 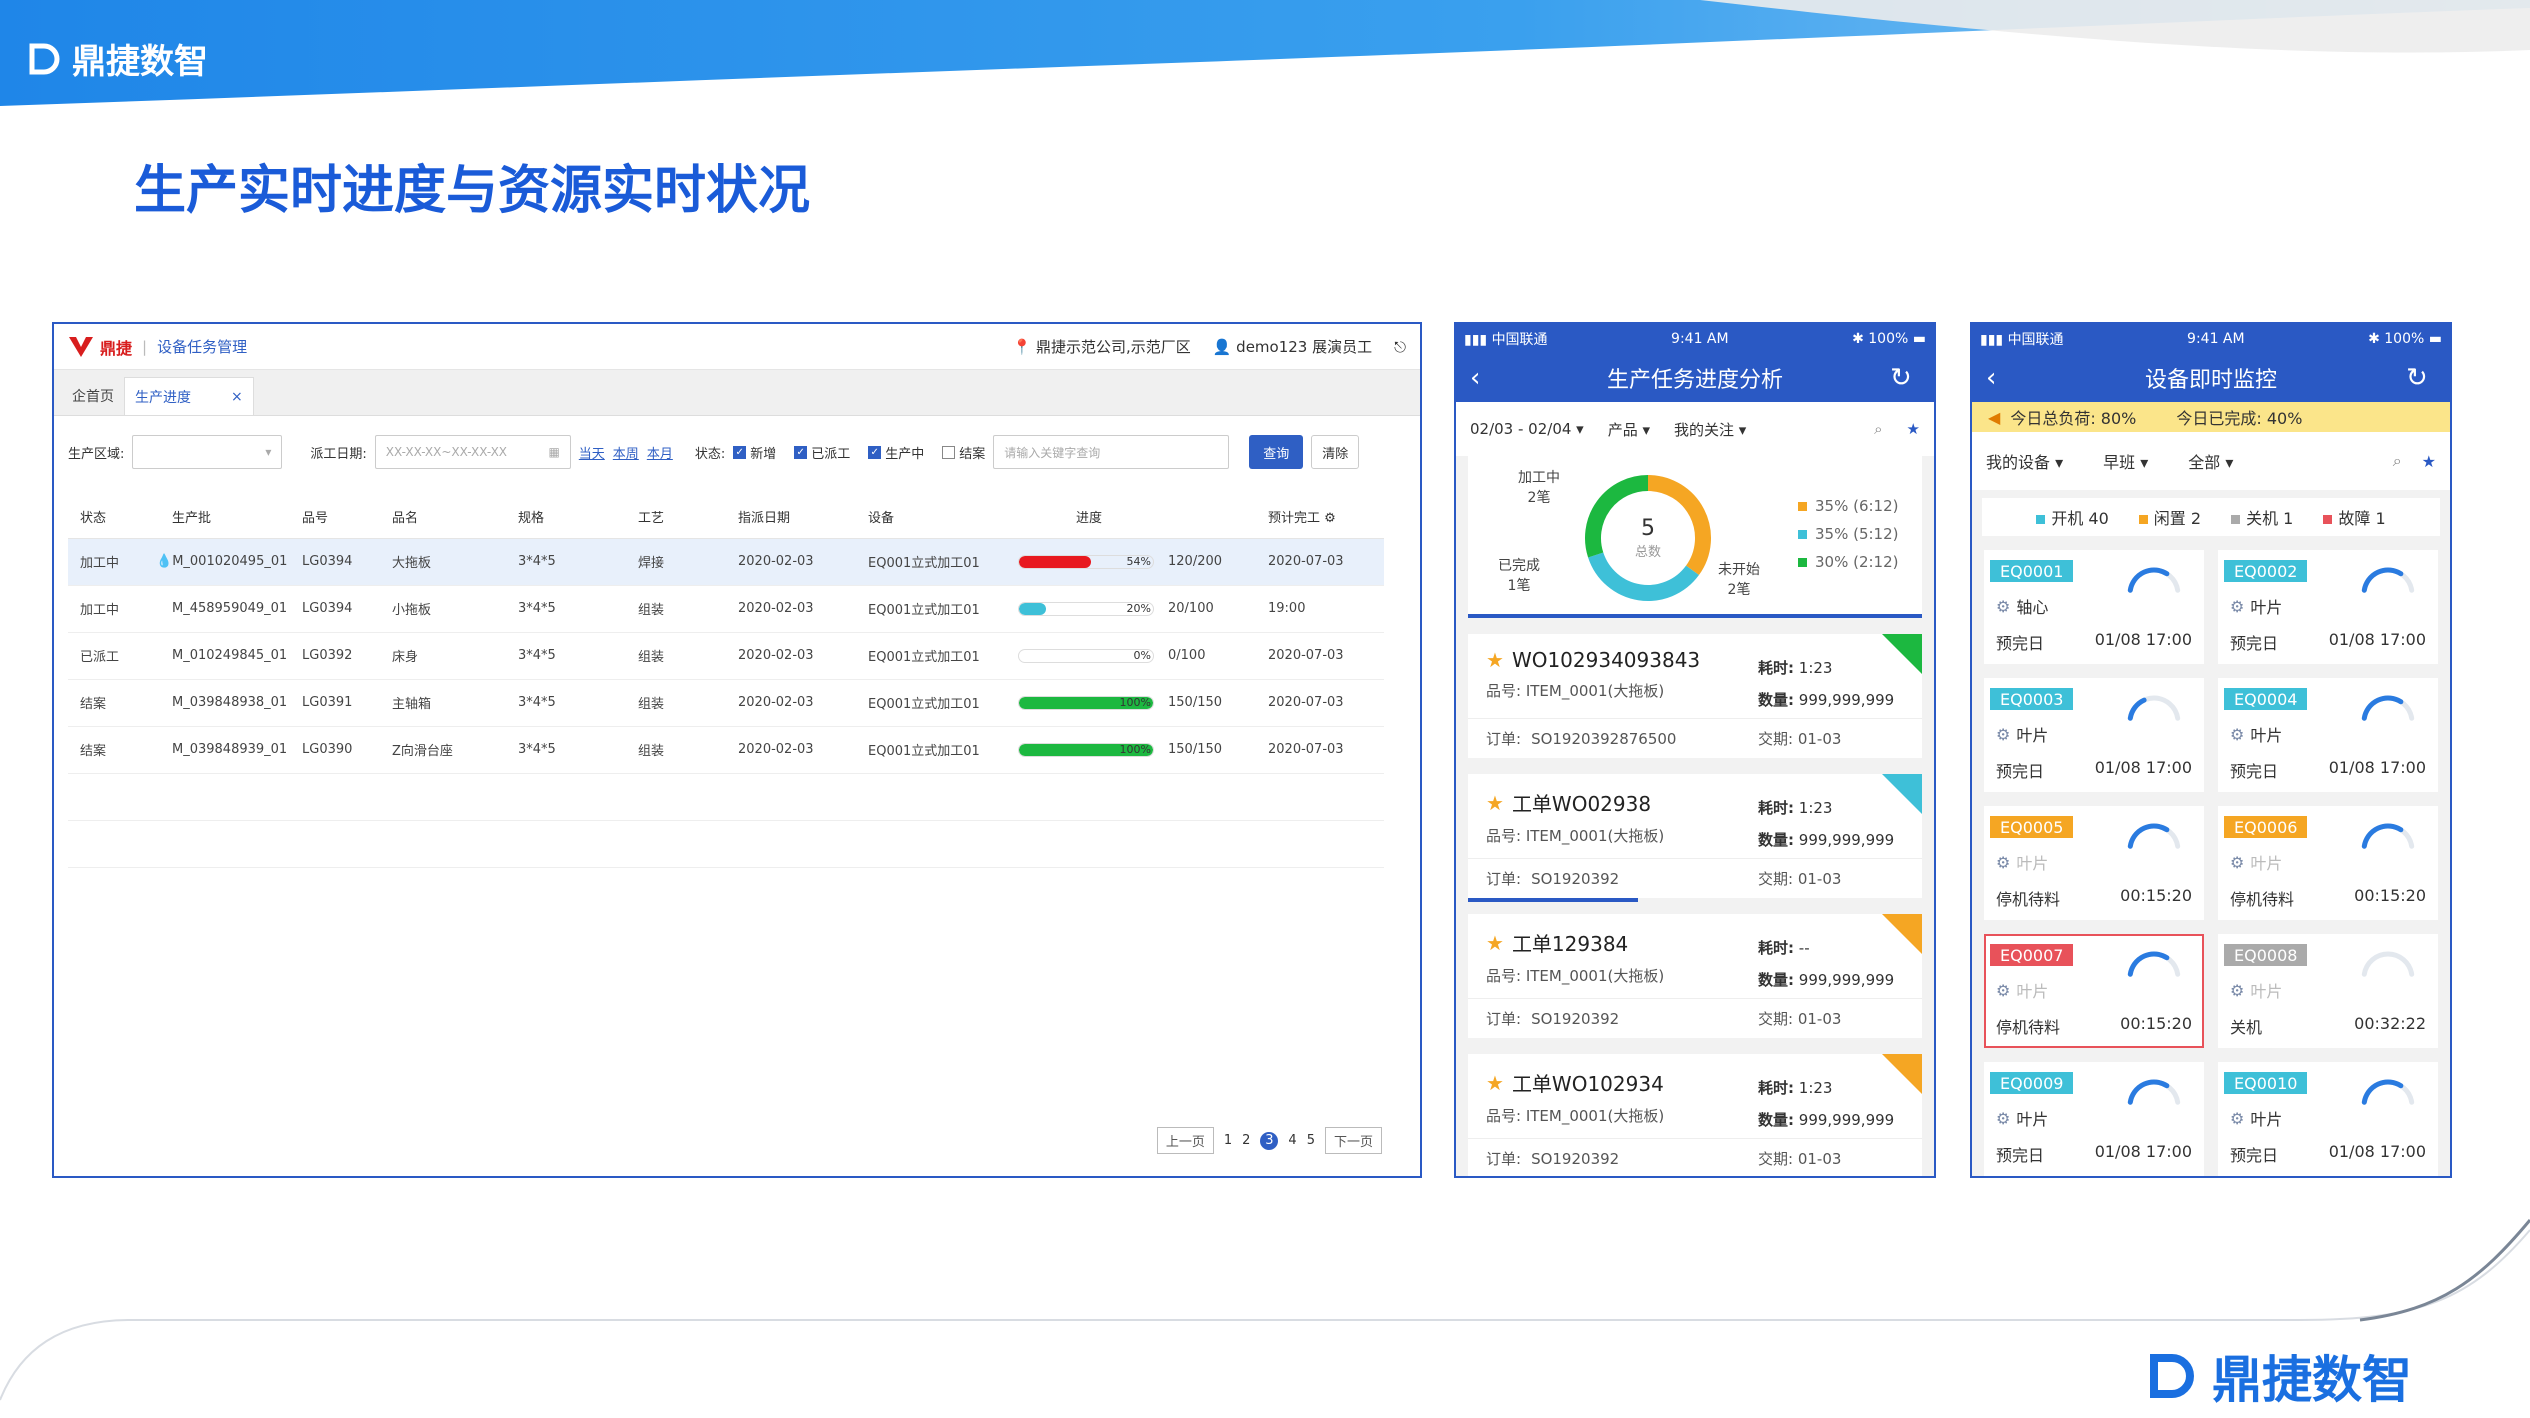 I want to click on checkbox-checked-icon: ✓, so click(x=875, y=452).